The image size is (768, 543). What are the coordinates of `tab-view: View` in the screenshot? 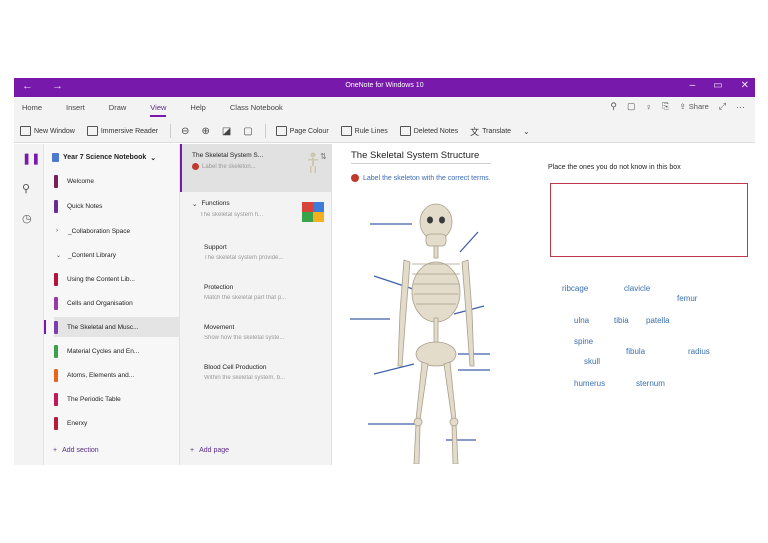 It's located at (158, 110).